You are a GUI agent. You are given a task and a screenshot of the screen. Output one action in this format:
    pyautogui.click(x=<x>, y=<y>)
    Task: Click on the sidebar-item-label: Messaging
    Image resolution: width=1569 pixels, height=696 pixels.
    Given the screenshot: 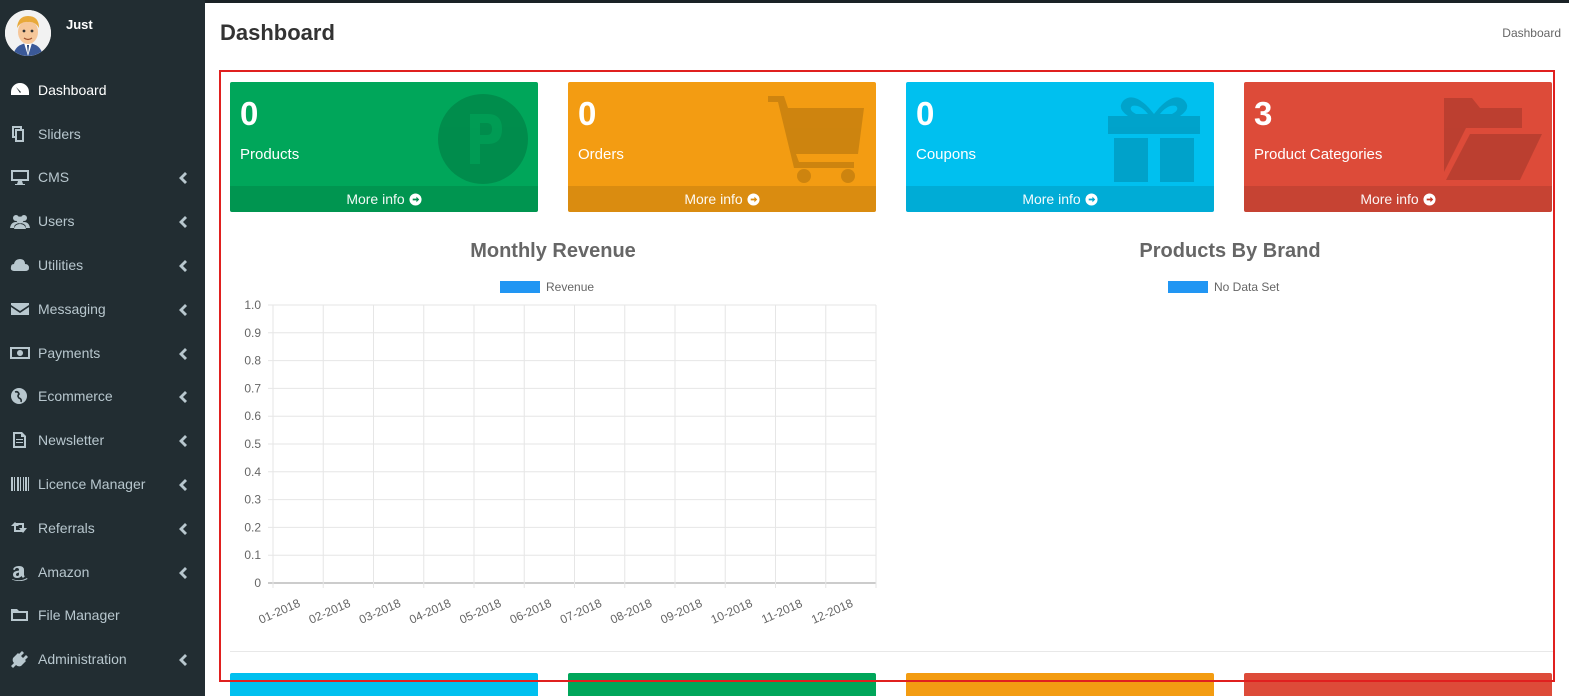 What is the action you would take?
    pyautogui.click(x=72, y=308)
    